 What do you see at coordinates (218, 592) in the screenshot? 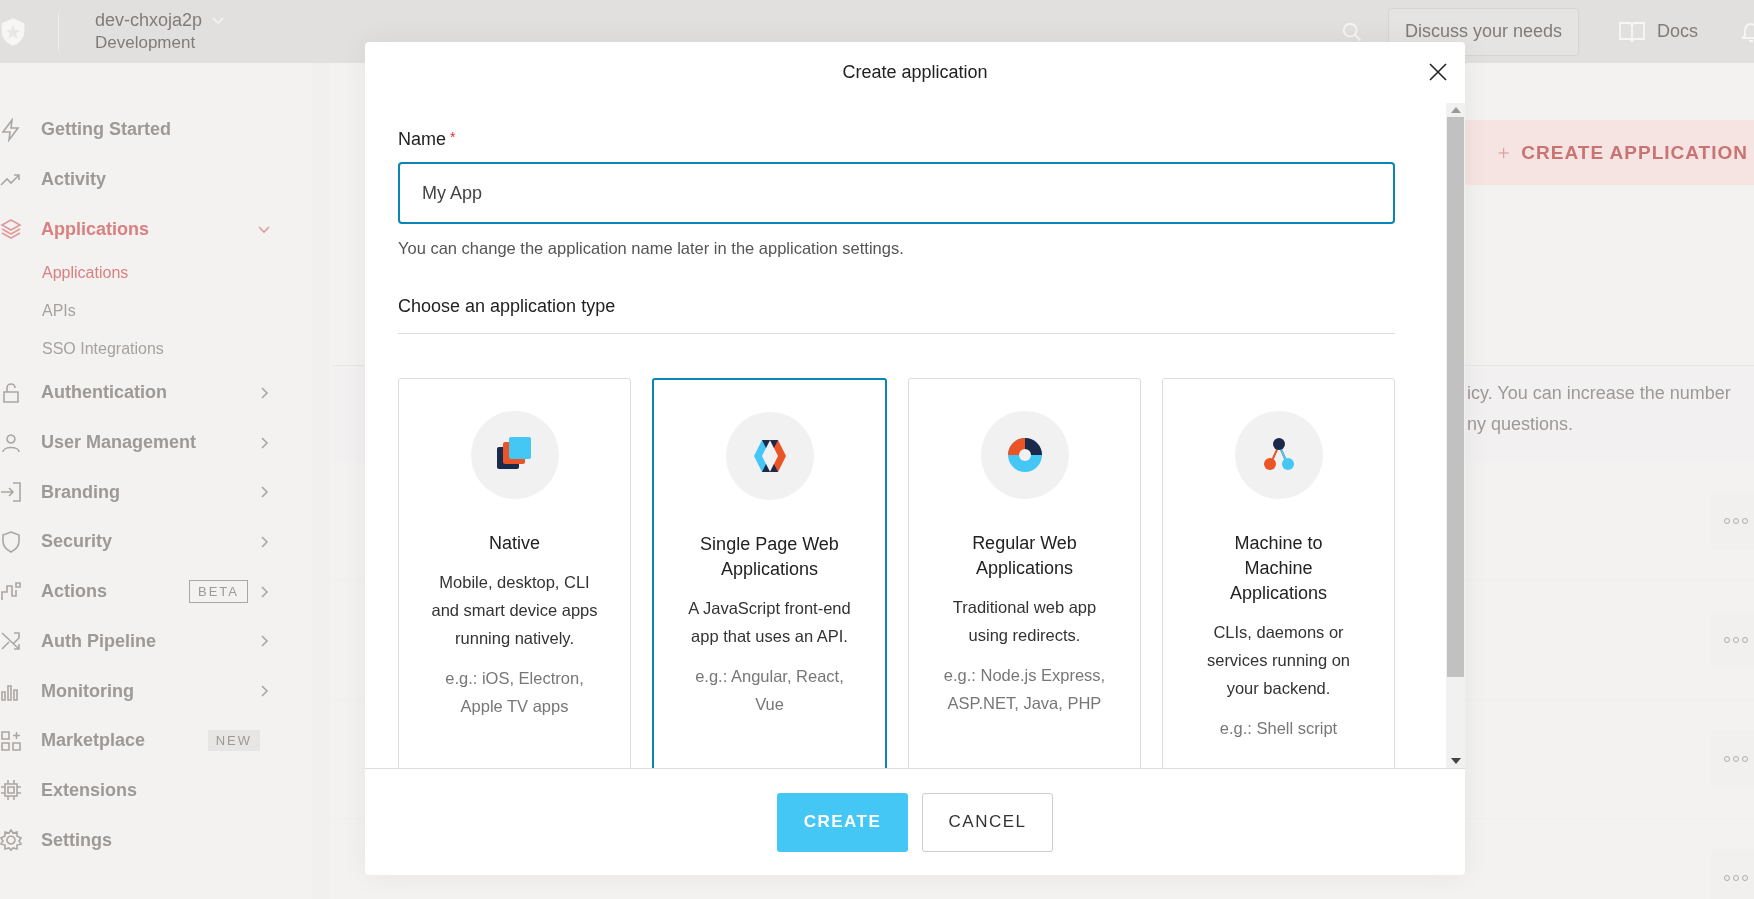
I see `status-badge: BETA` at bounding box center [218, 592].